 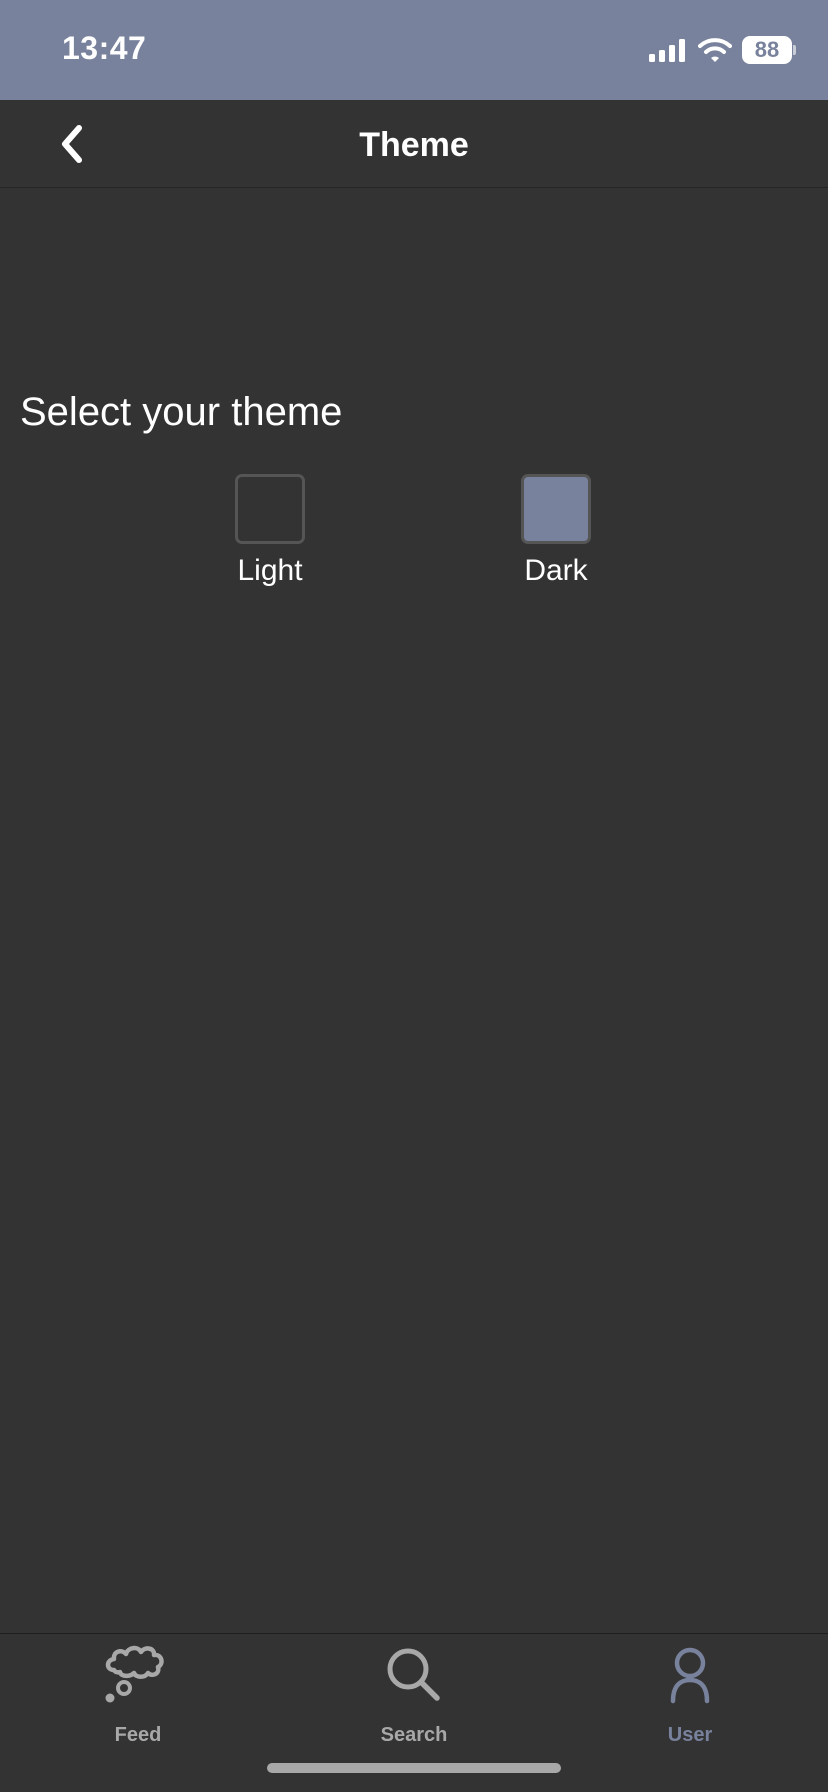 What do you see at coordinates (414, 1735) in the screenshot?
I see `tab-label: Search` at bounding box center [414, 1735].